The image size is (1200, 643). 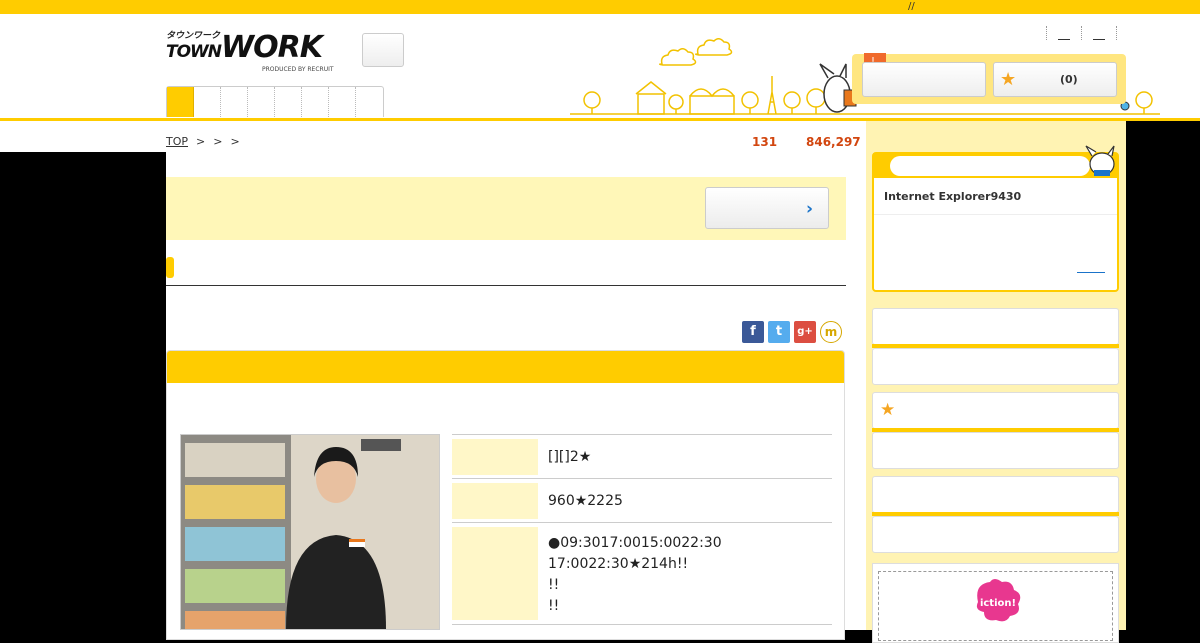 What do you see at coordinates (244, 47) in the screenshot?
I see `logo-wordmark: TOWNWORK` at bounding box center [244, 47].